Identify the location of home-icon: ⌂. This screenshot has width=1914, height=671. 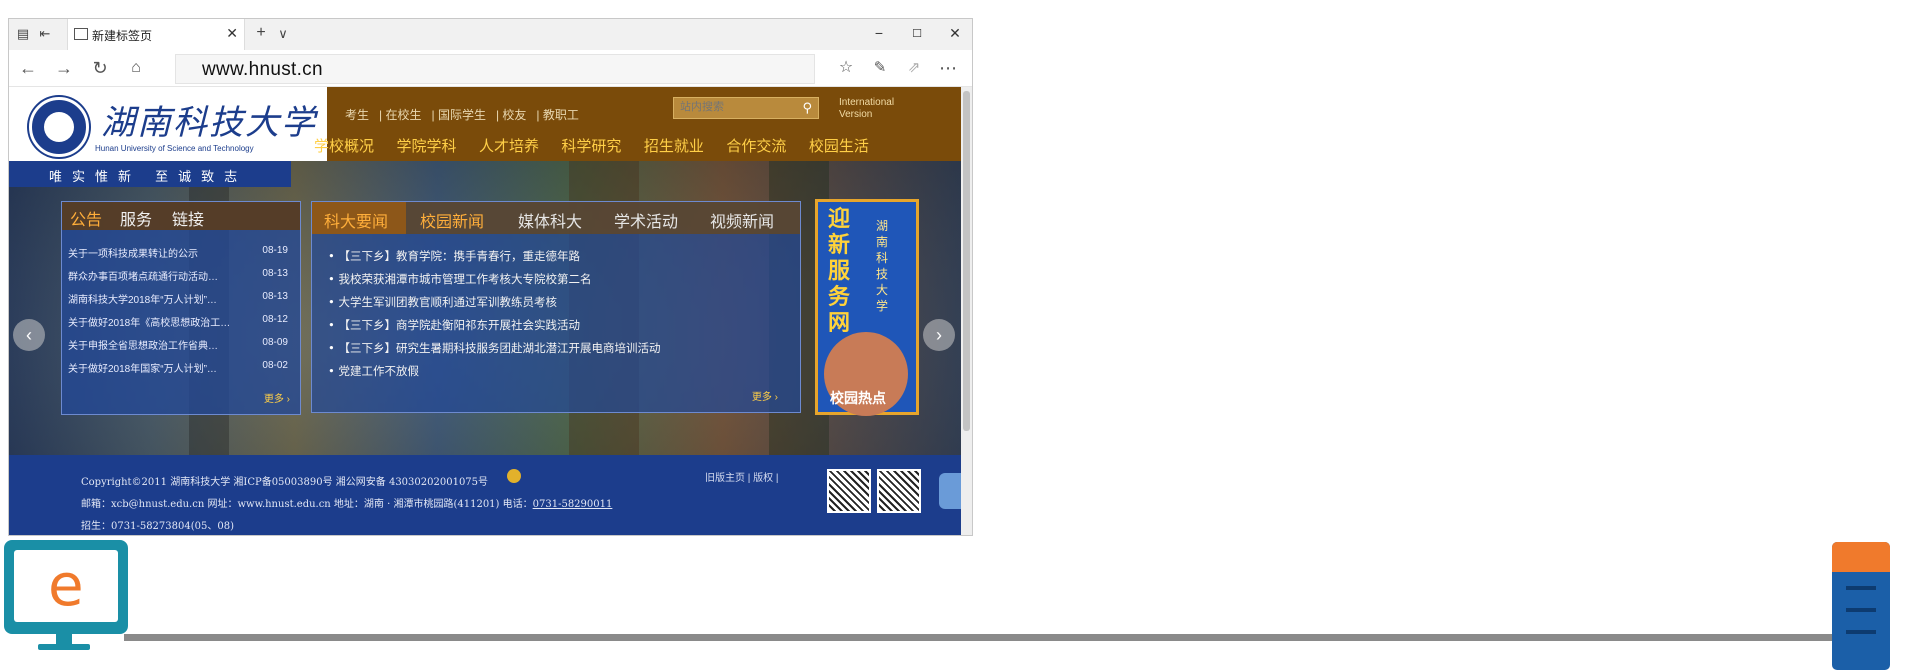
(136, 68).